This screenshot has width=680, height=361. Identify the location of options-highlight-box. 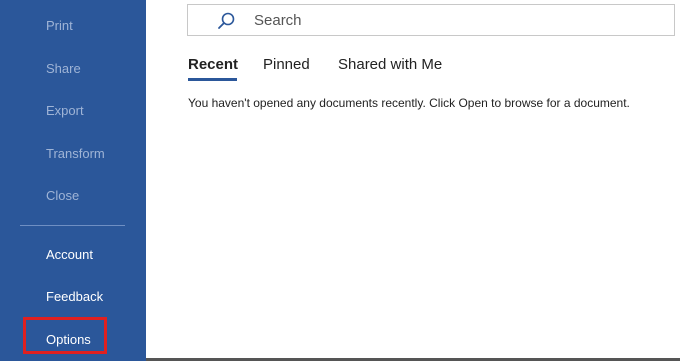
(65, 335).